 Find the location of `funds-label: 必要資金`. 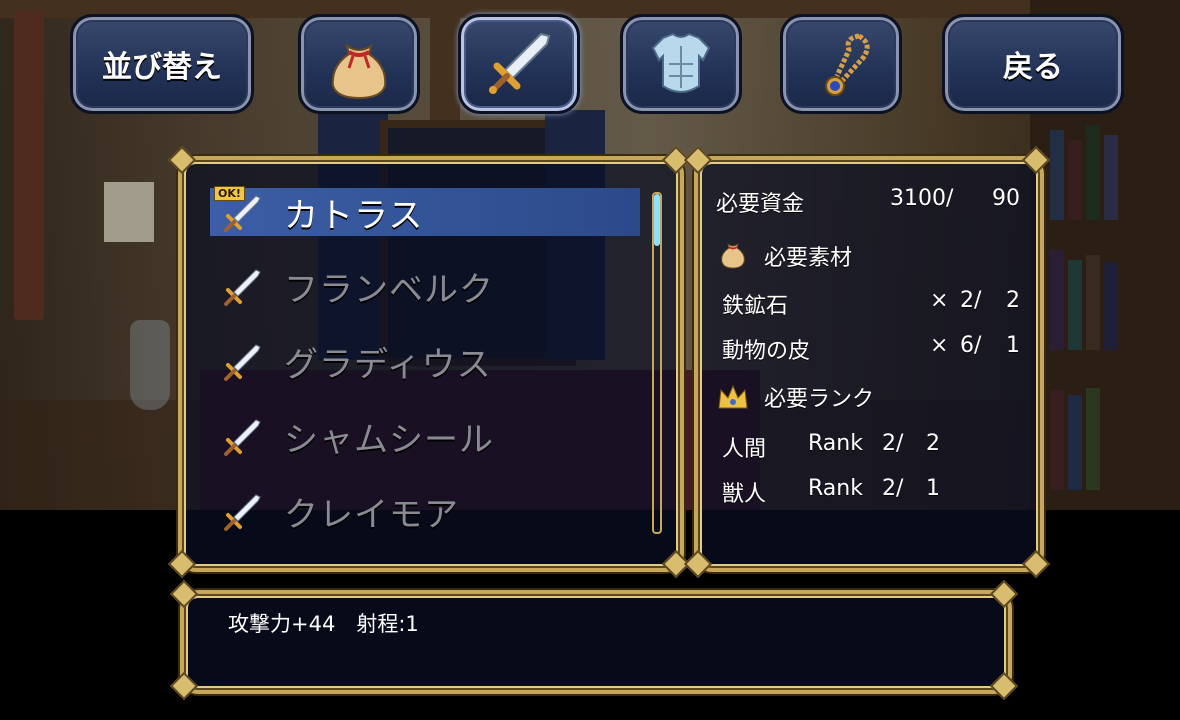

funds-label: 必要資金 is located at coordinates (760, 204).